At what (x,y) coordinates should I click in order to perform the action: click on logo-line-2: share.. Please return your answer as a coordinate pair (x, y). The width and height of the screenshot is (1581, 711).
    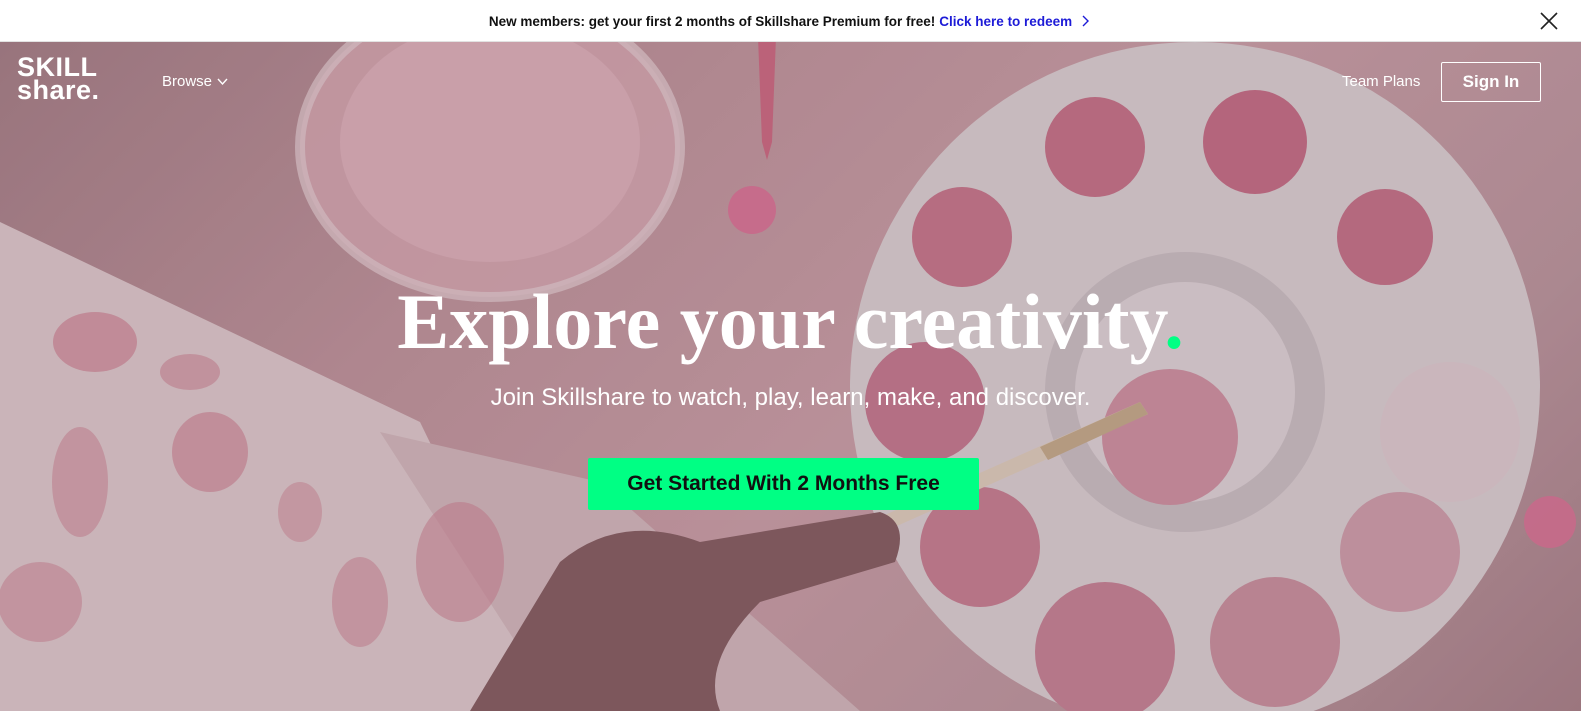
    Looking at the image, I should click on (58, 90).